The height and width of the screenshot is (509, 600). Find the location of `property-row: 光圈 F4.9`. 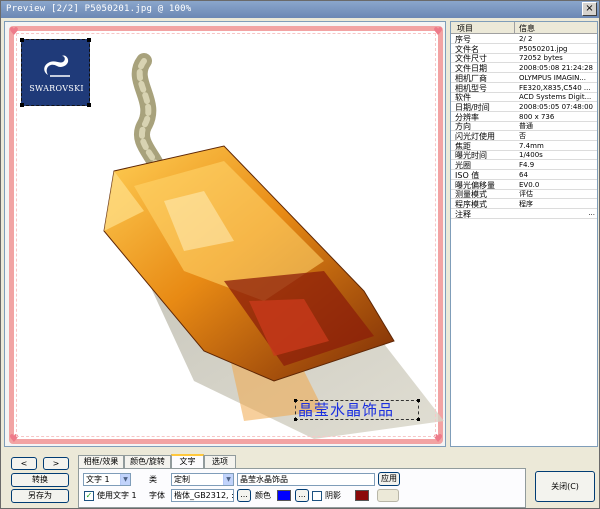

property-row: 光圈 F4.9 is located at coordinates (524, 166).